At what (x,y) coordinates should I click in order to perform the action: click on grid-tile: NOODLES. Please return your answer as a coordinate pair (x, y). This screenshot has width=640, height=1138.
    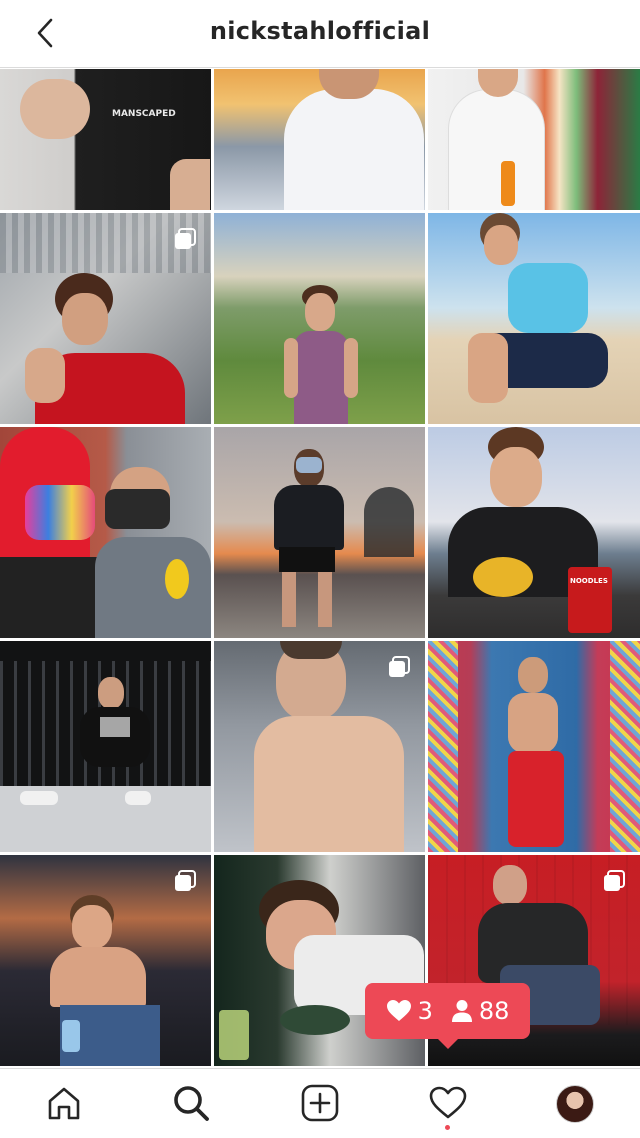
    Looking at the image, I should click on (534, 532).